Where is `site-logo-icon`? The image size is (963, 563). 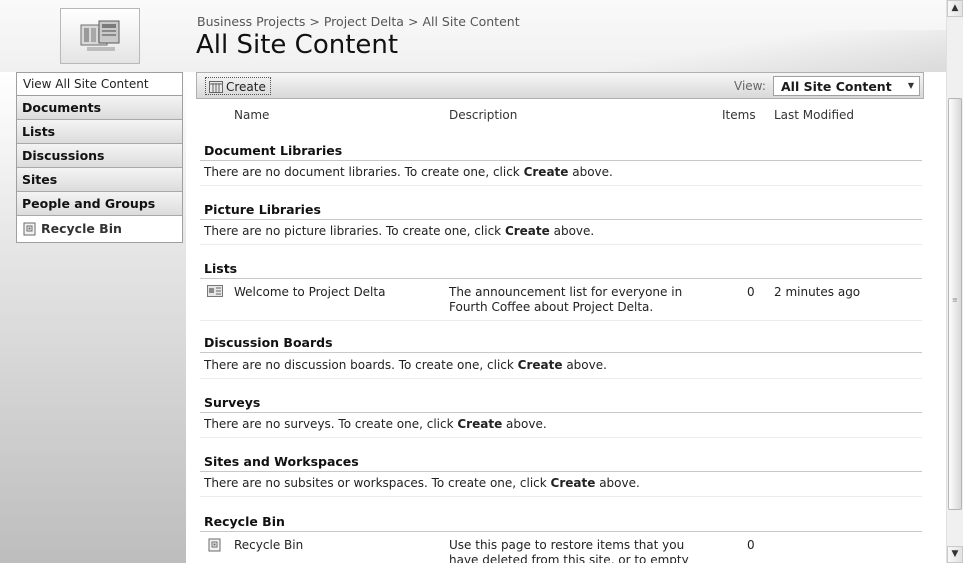
site-logo-icon is located at coordinates (100, 35).